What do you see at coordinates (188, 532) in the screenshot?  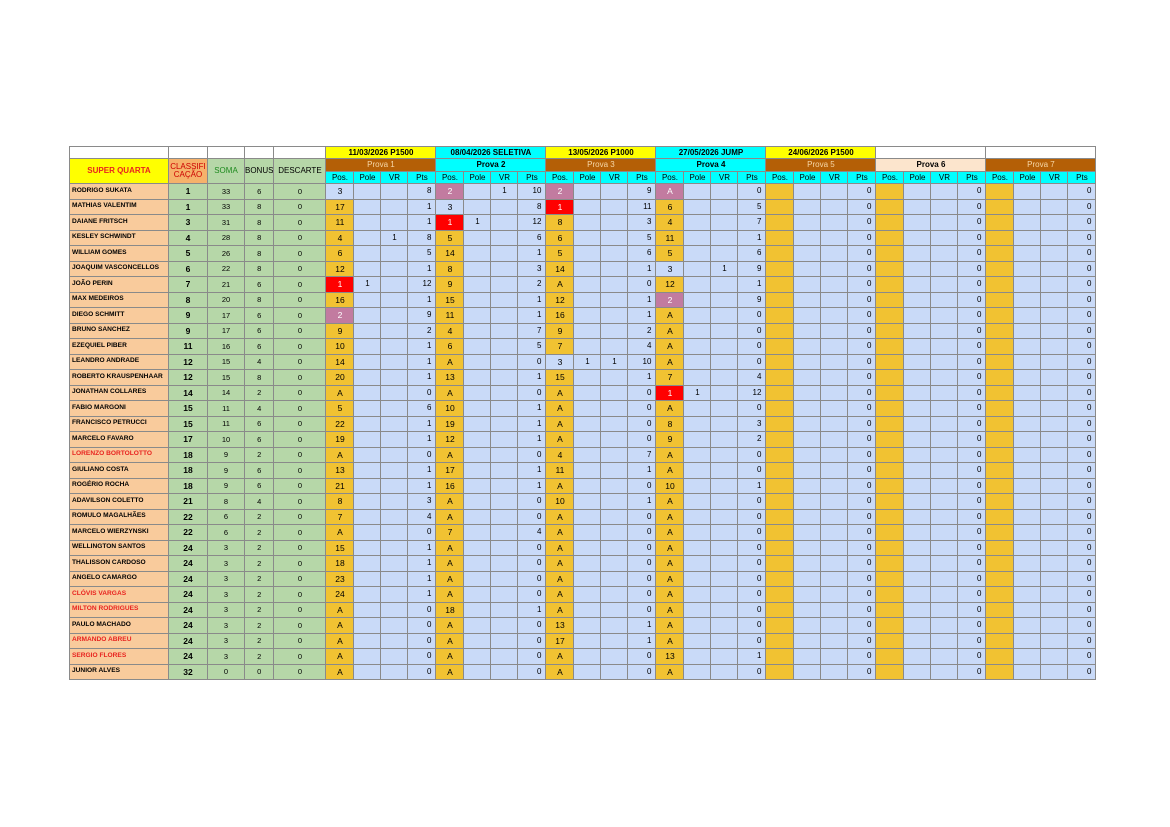 I see `classification: 22` at bounding box center [188, 532].